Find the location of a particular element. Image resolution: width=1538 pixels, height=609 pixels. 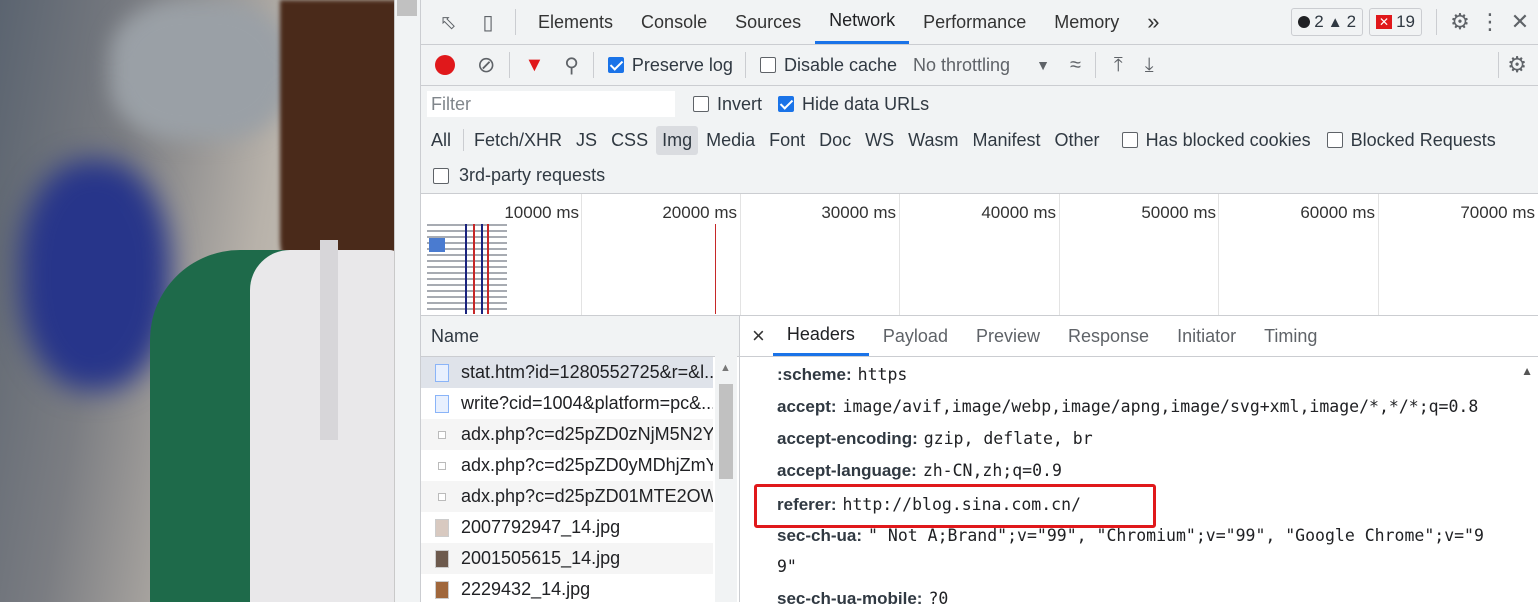

scroll-up-arrow-icon: ▲ is located at coordinates (725, 368).